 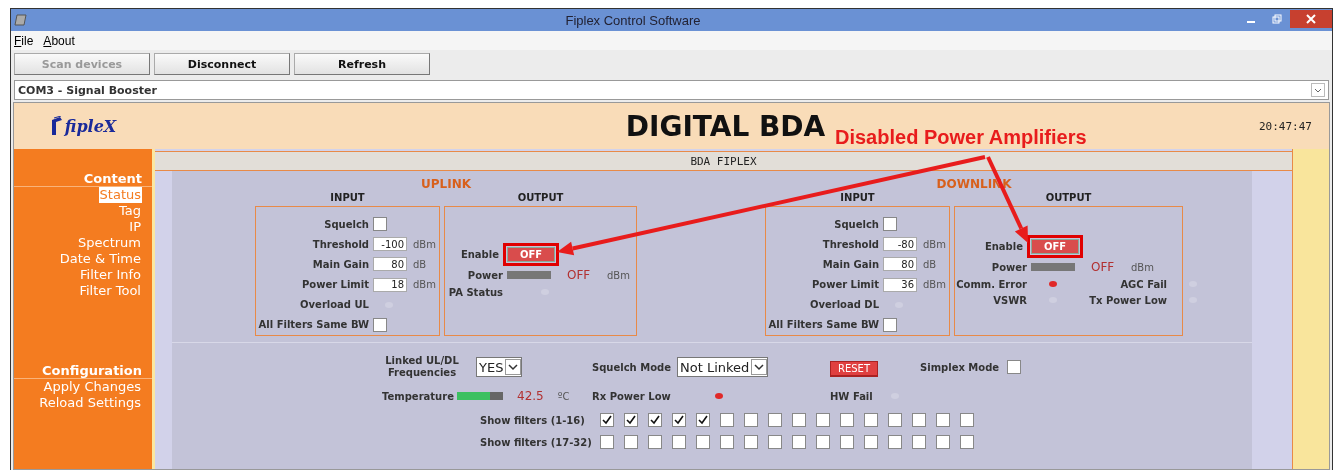 What do you see at coordinates (961, 137) in the screenshot?
I see `annotation-text: Disabled Power Amplifiers` at bounding box center [961, 137].